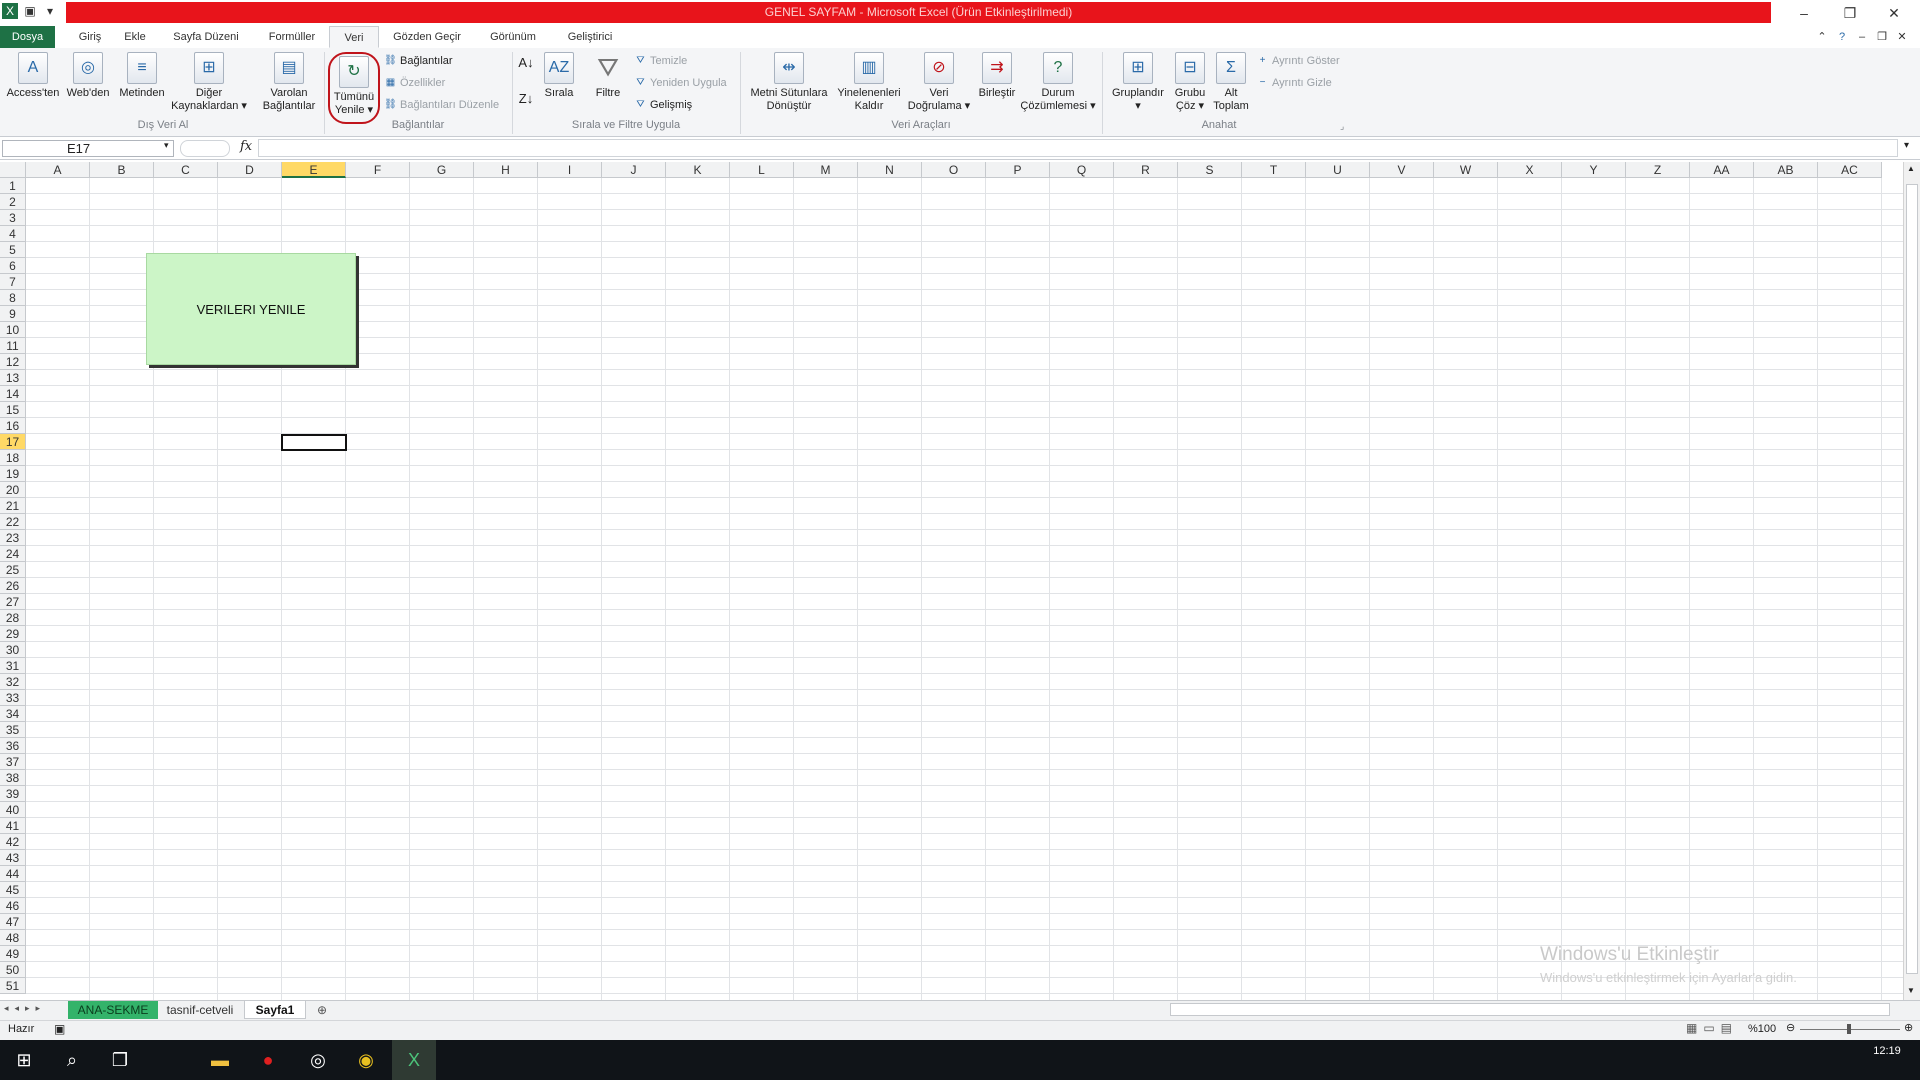 Image resolution: width=1920 pixels, height=1080 pixels. I want to click on row-header: 45, so click(13, 890).